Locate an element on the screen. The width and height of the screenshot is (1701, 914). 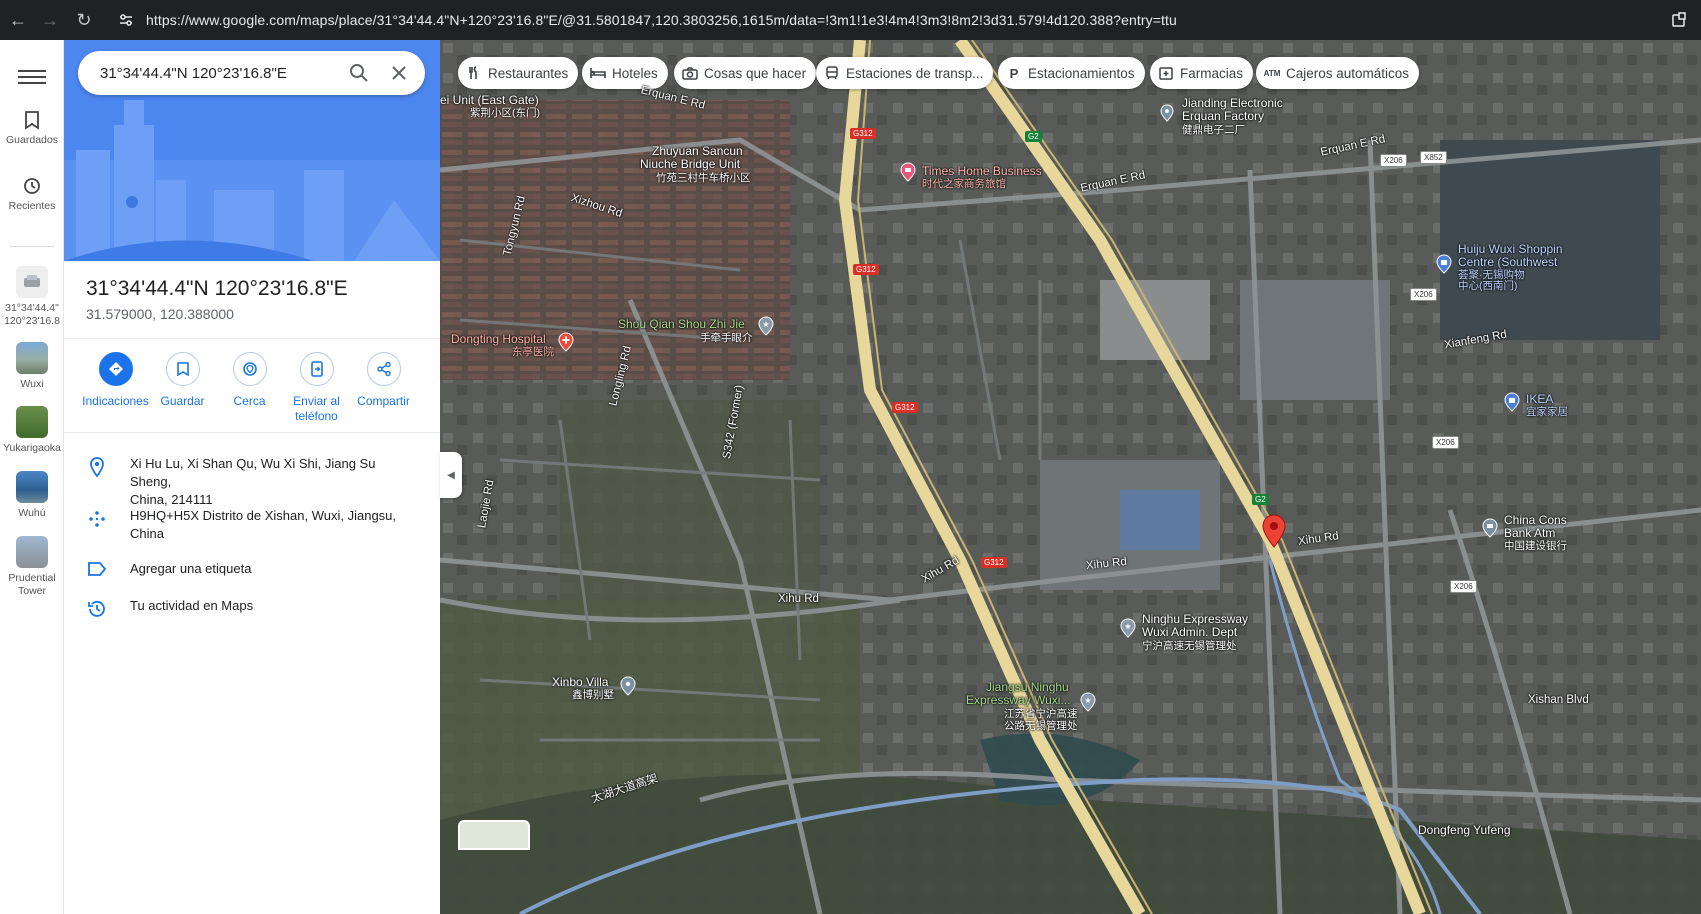
rail-history-item: Yukarigaoka is located at coordinates (32, 430).